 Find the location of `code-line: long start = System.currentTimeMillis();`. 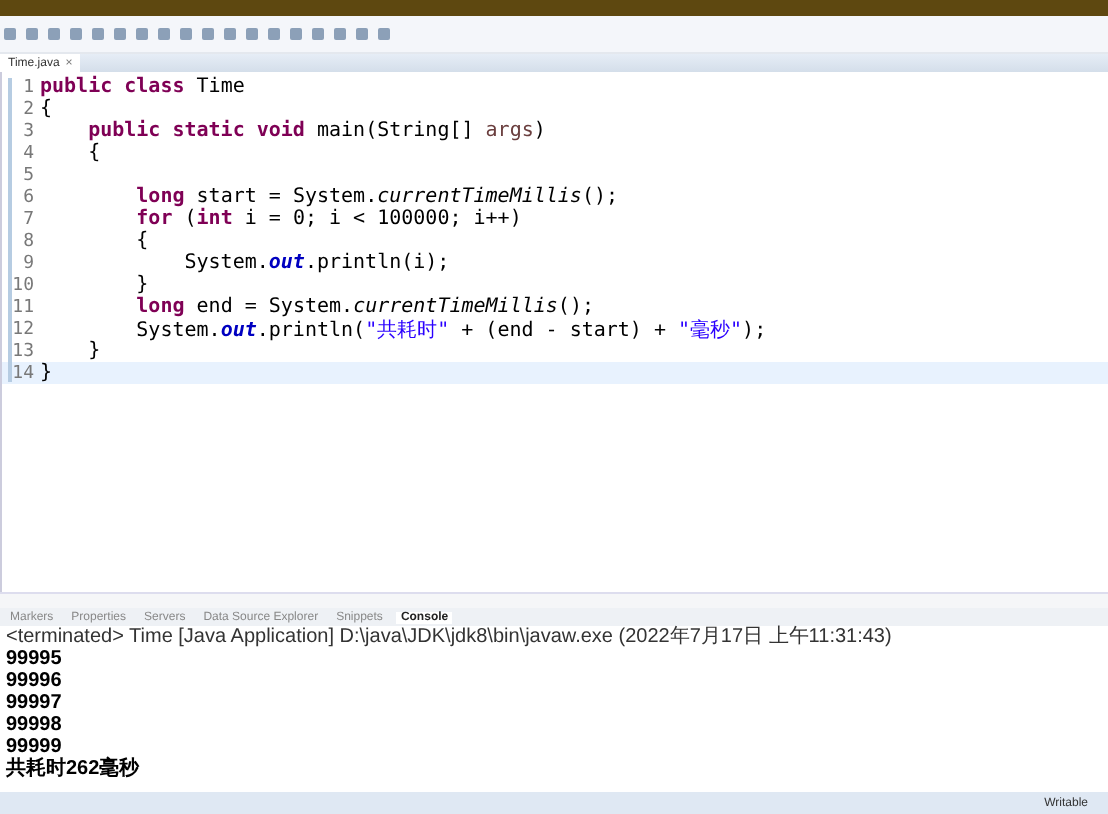

code-line: long start = System.currentTimeMillis(); is located at coordinates (376, 197).